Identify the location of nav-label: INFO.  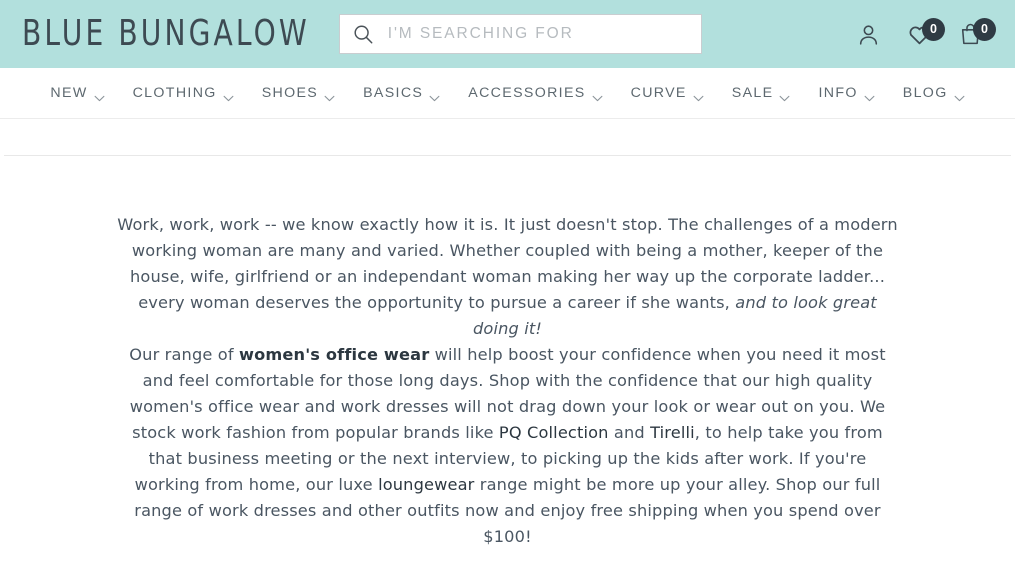
(838, 93).